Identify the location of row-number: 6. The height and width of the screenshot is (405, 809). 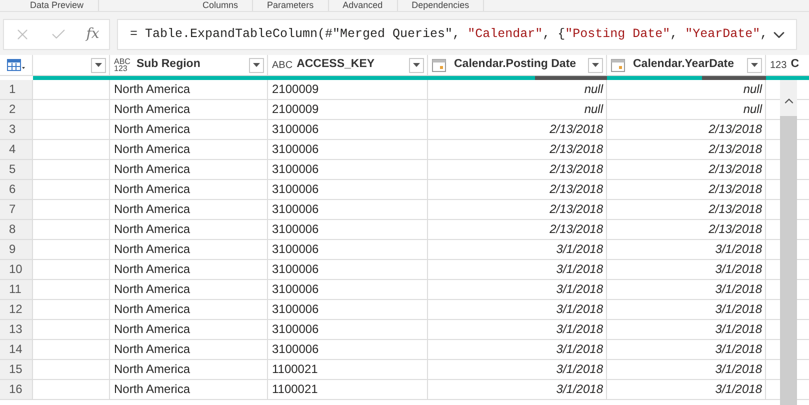
(16, 189).